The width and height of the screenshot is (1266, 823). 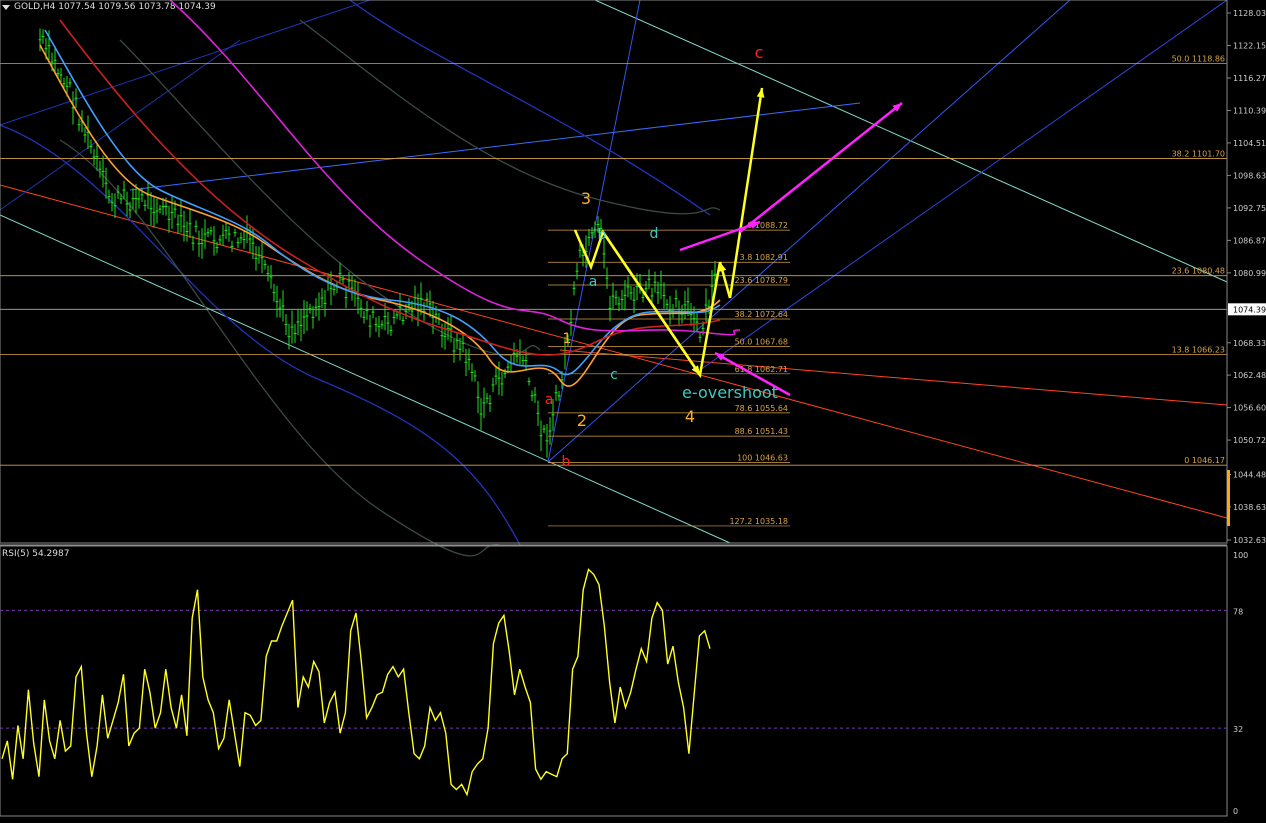 I want to click on wave-label-2: 2, so click(x=582, y=420).